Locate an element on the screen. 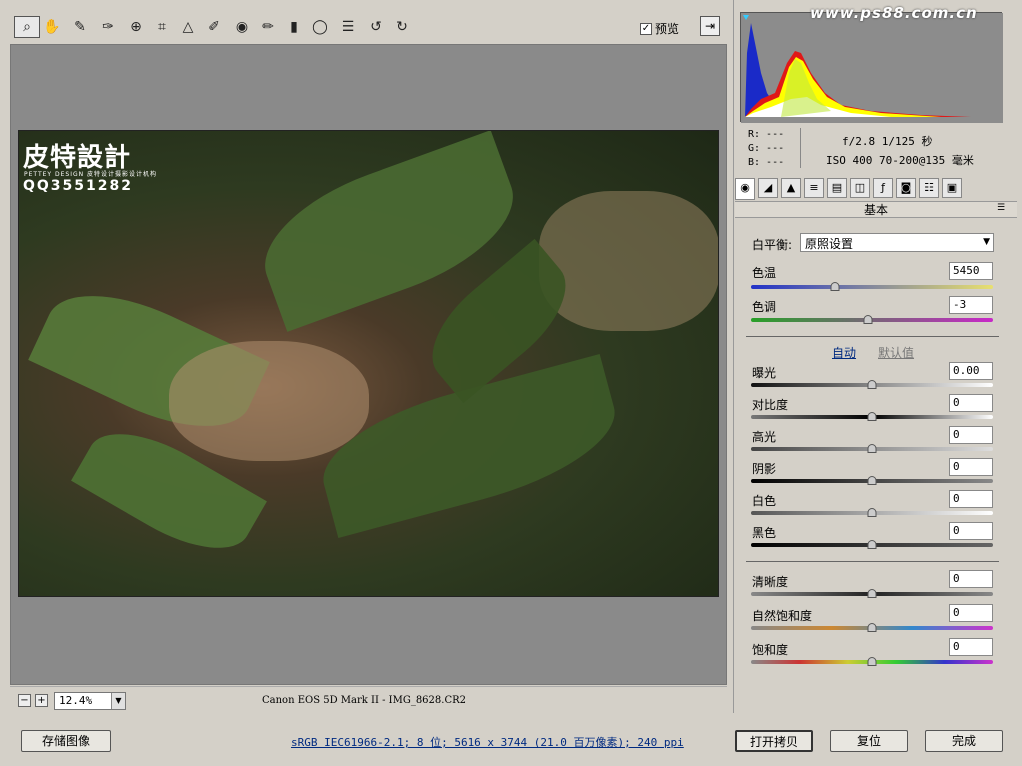 This screenshot has height=766, width=1022. tint-input: -3 is located at coordinates (971, 305).